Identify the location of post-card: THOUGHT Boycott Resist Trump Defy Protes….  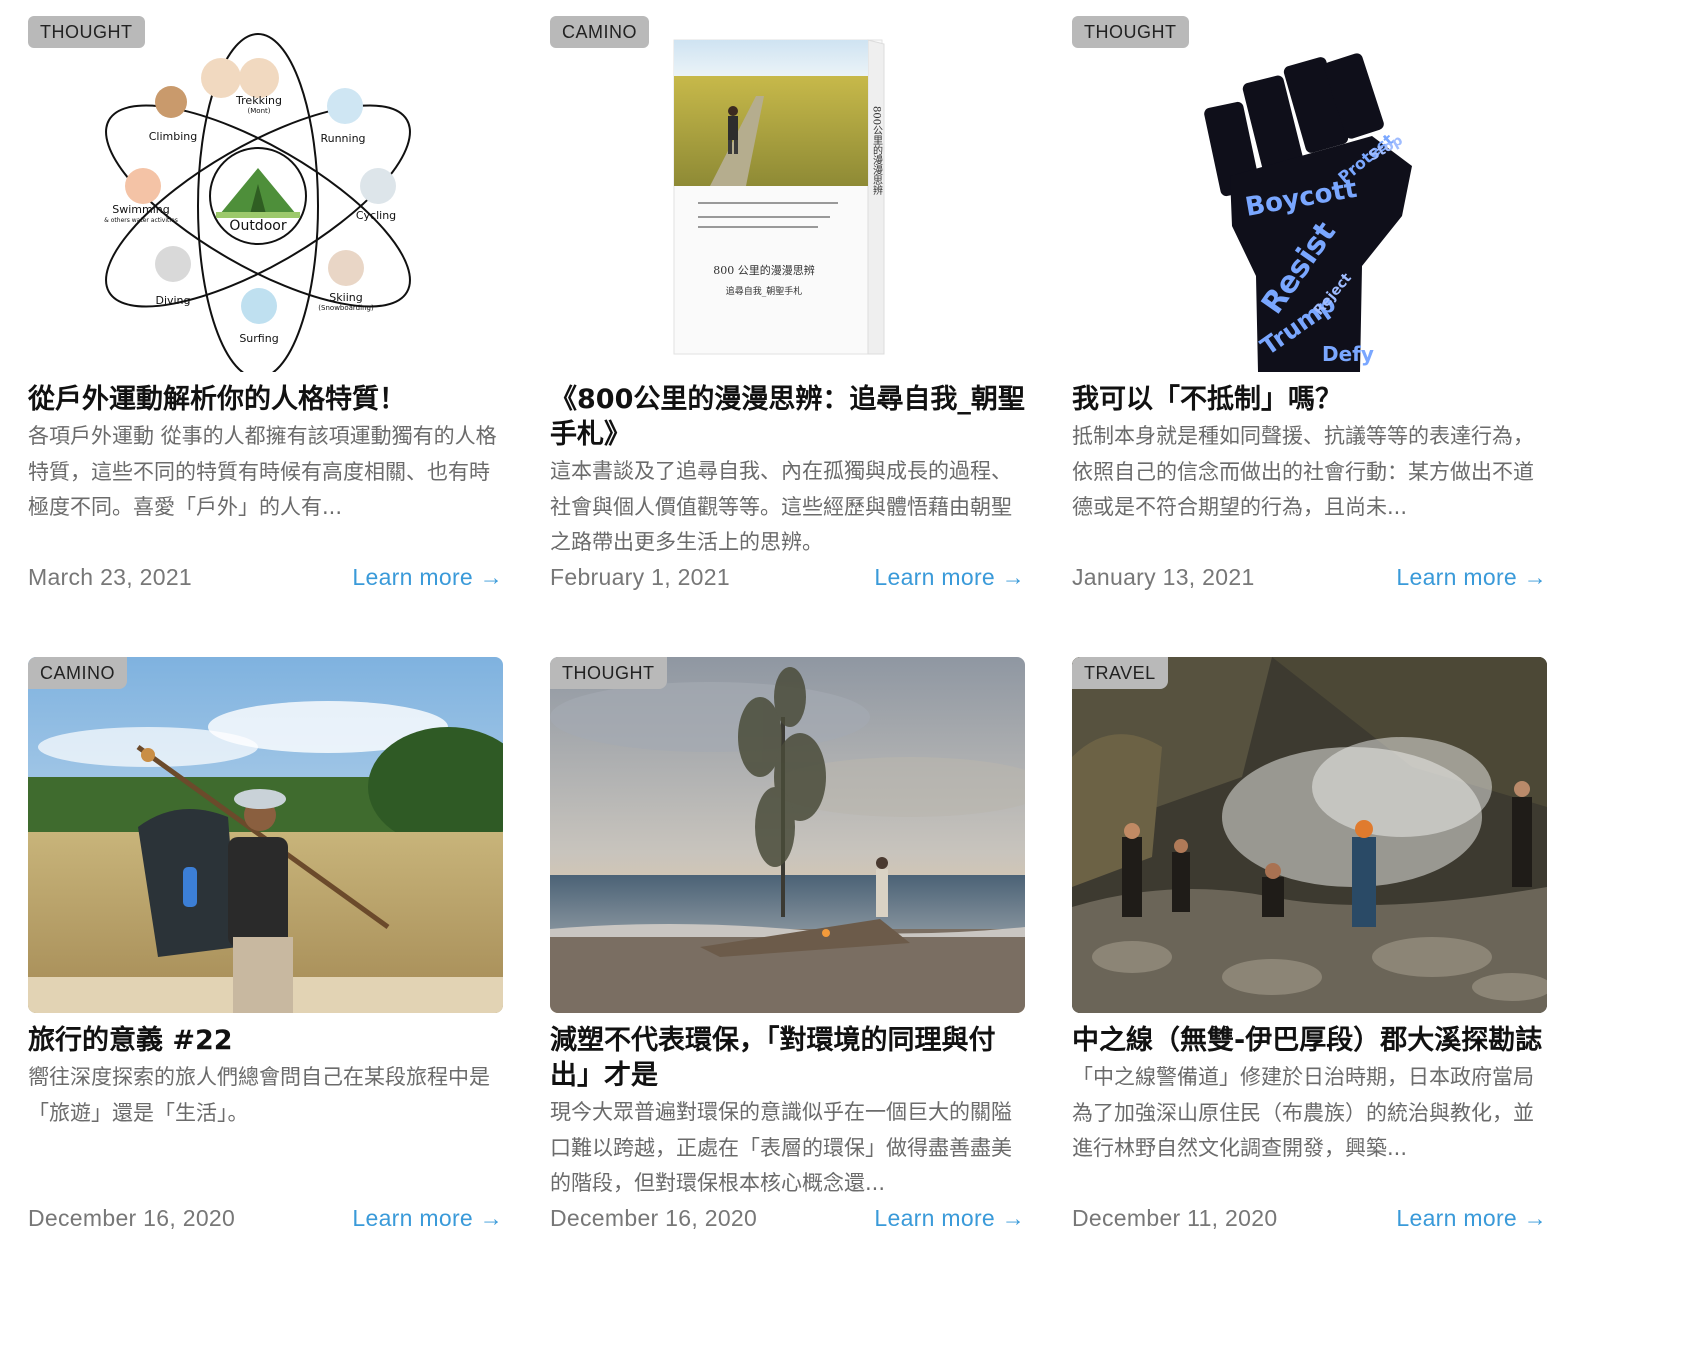
(1309, 309).